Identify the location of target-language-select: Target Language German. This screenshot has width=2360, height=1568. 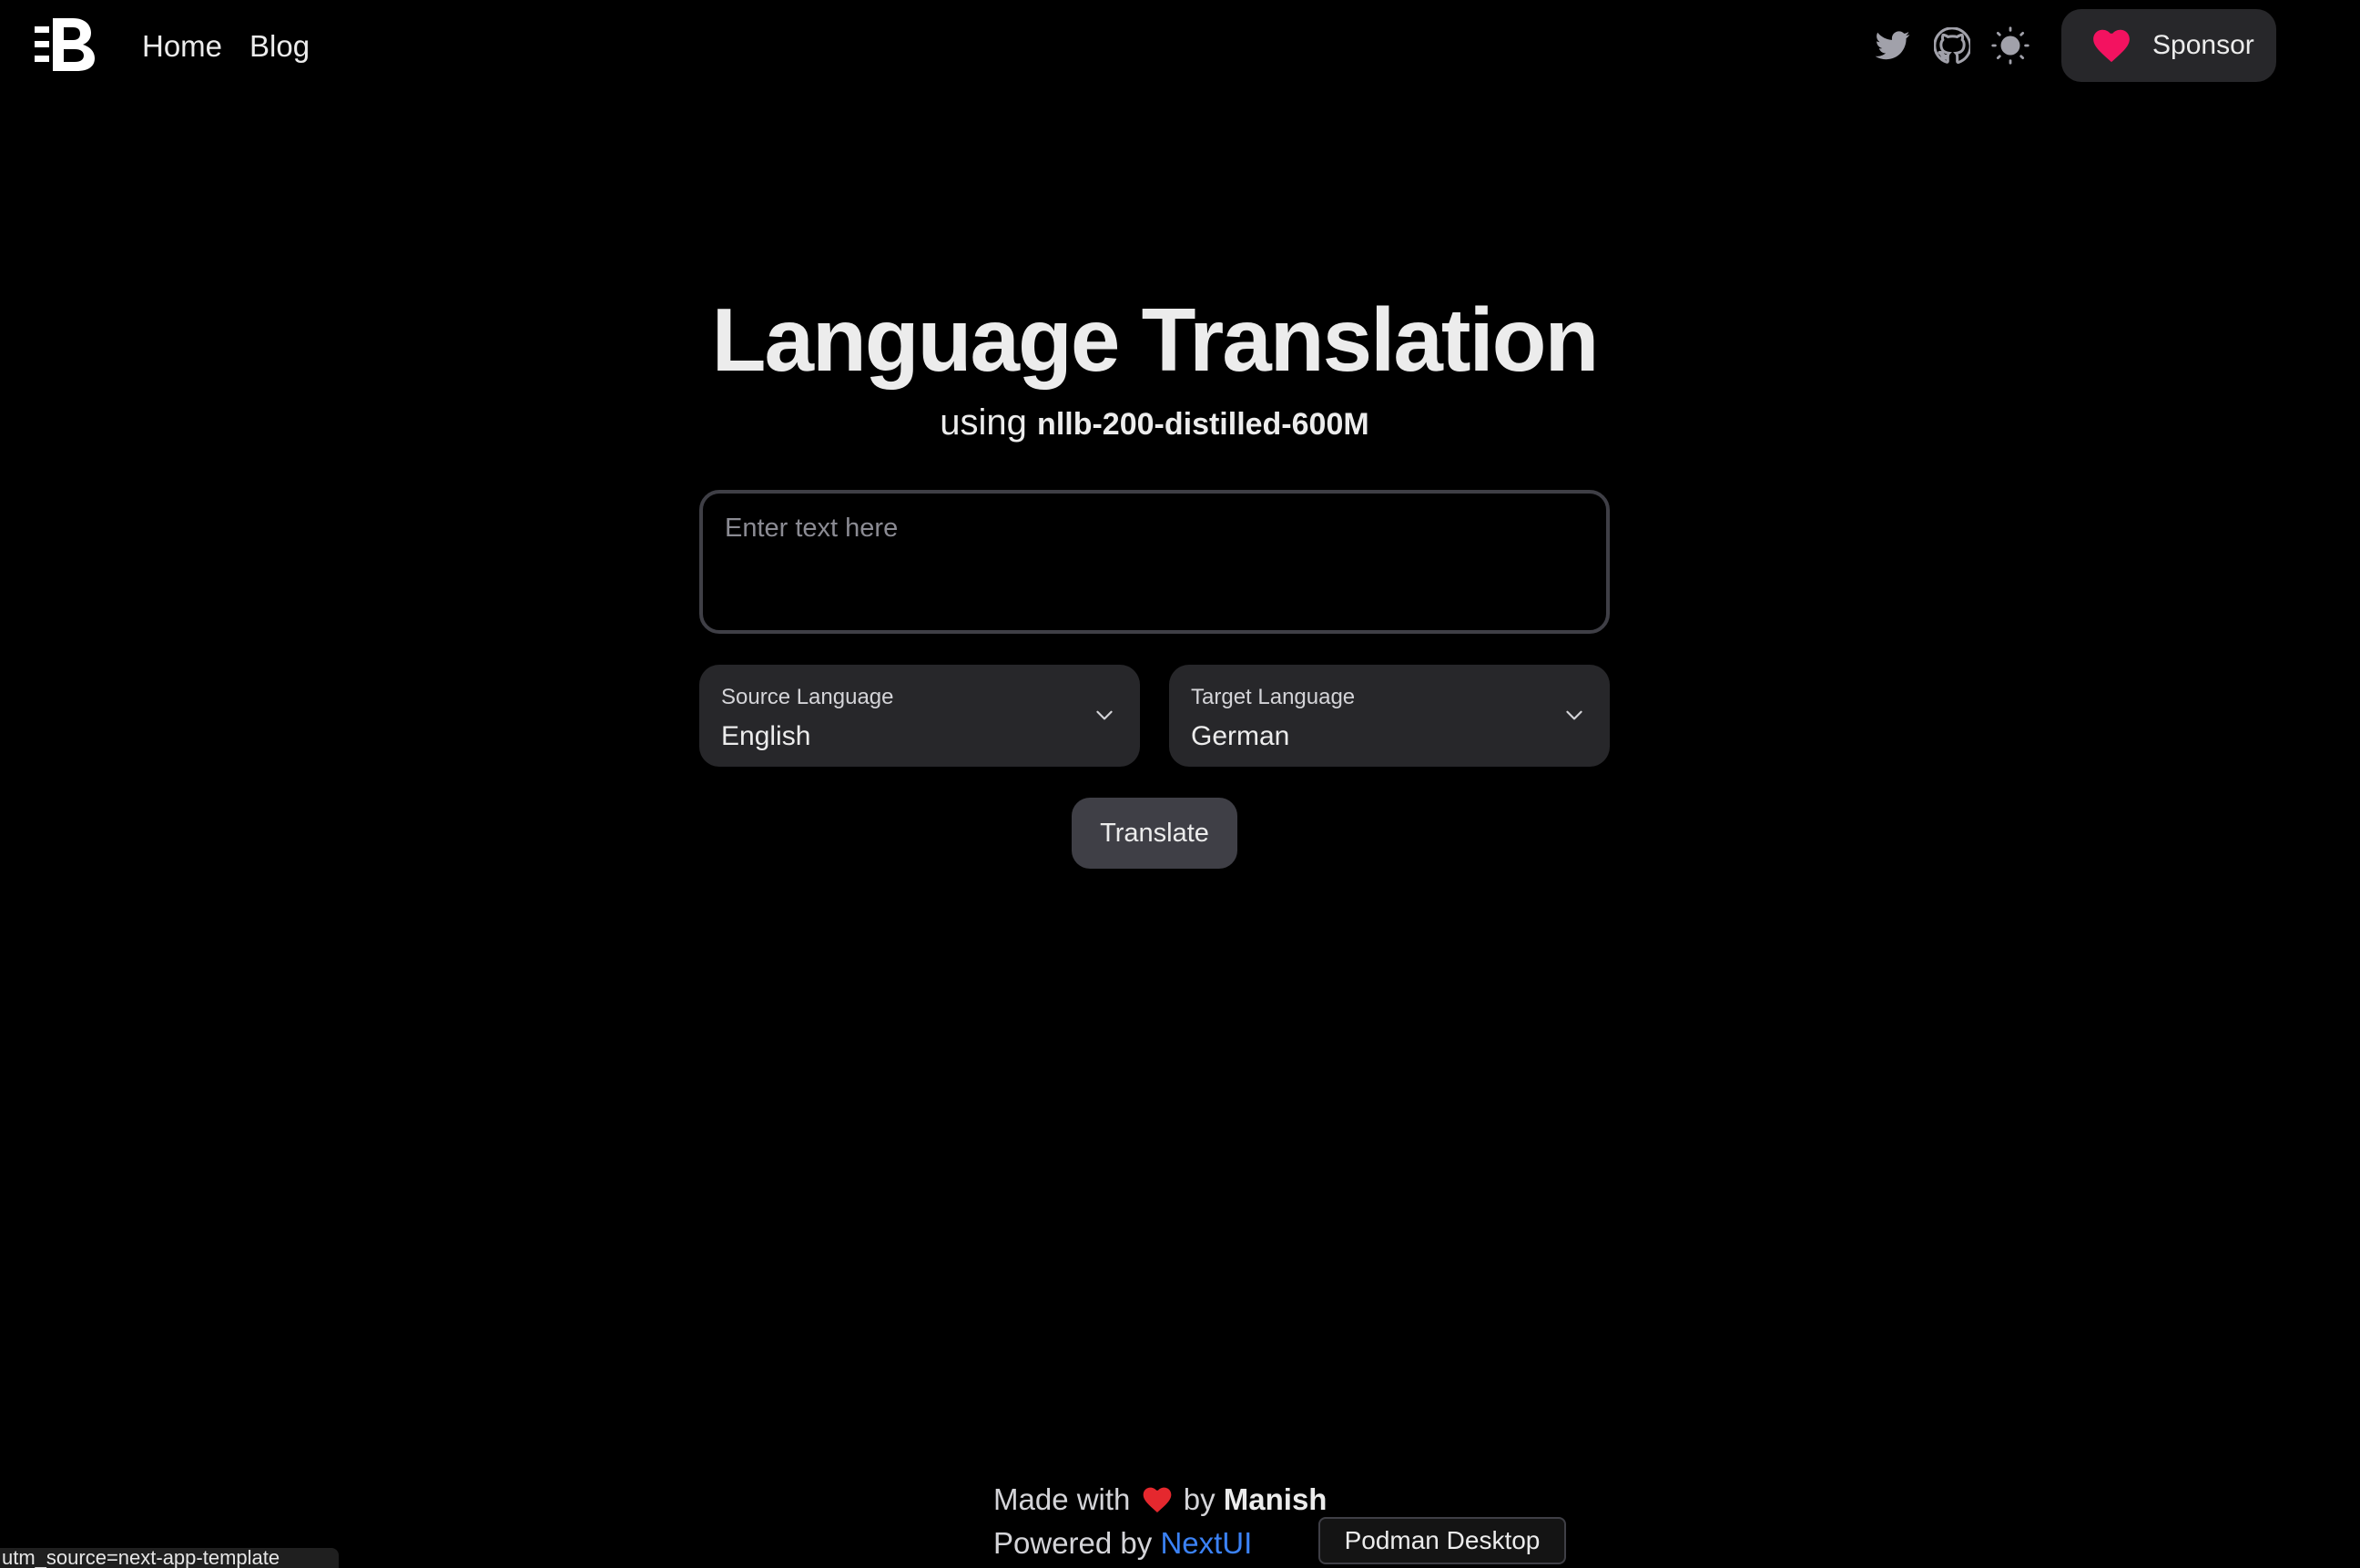
(1389, 716).